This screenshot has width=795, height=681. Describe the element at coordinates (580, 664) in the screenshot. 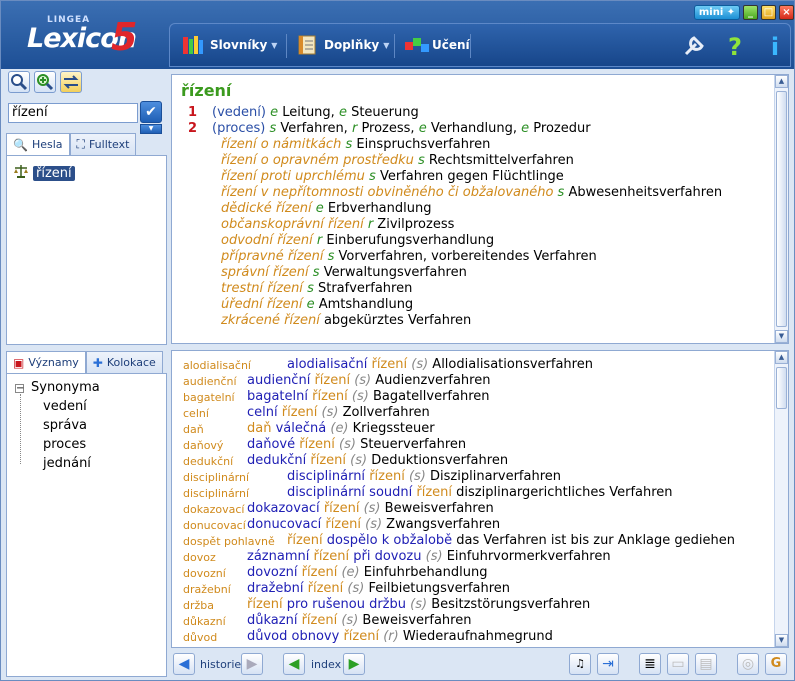

I see `pronounce-icon: ♫` at that location.